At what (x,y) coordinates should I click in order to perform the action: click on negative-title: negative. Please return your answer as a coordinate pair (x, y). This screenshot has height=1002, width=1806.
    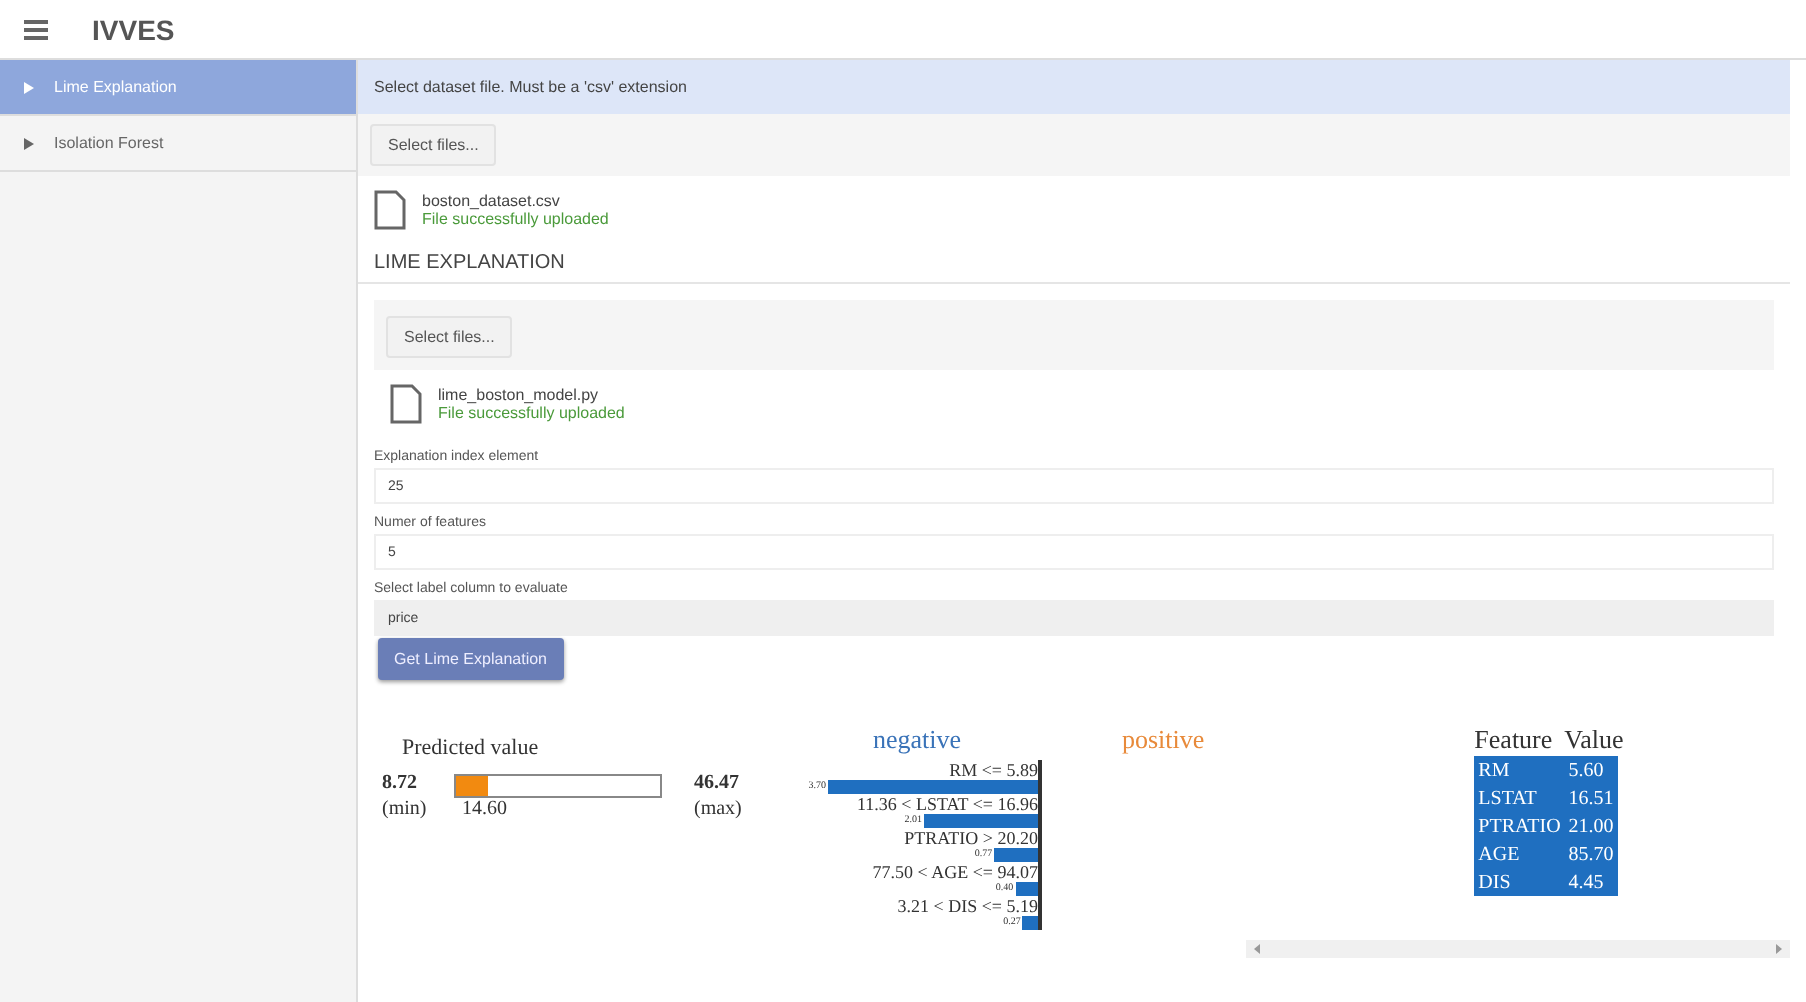
    Looking at the image, I should click on (917, 740).